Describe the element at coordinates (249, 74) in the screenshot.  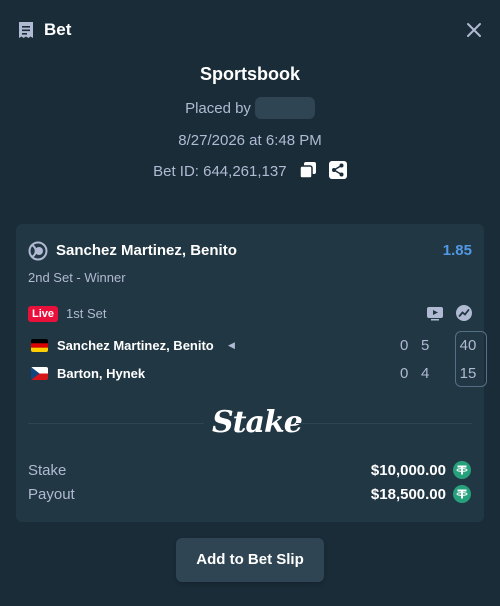
I see `bet-source-title: Sportsbook` at that location.